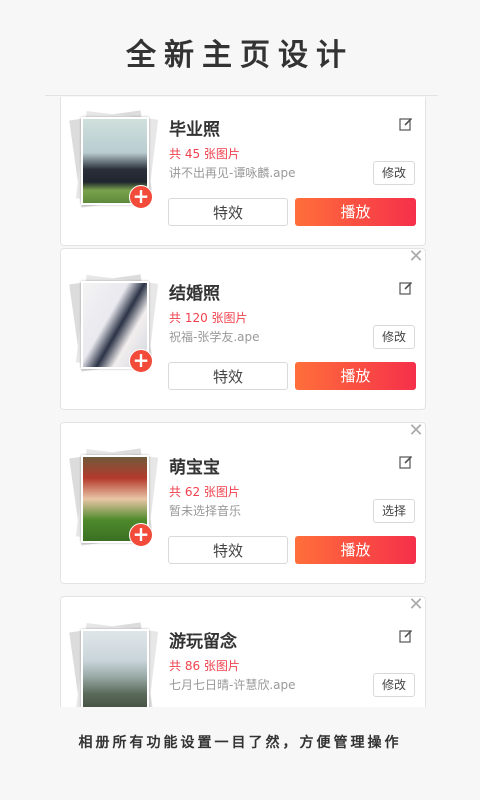  I want to click on page-header-title: 全新主页设计, so click(240, 55).